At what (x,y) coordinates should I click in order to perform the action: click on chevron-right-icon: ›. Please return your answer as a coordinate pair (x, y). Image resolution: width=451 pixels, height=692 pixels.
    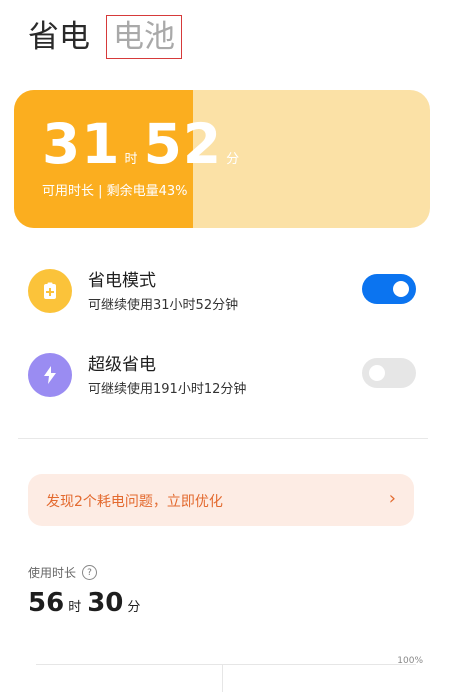
    Looking at the image, I should click on (392, 498).